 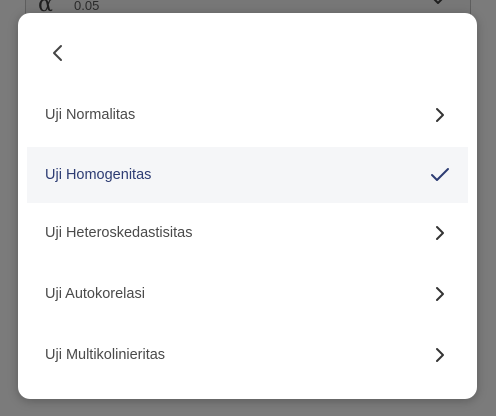 I want to click on back-button, so click(x=58, y=55).